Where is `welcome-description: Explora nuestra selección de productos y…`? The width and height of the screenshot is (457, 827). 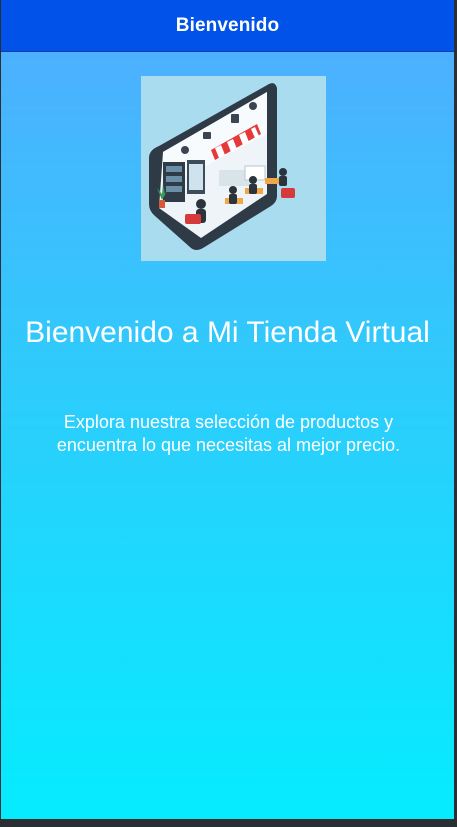
welcome-description: Explora nuestra selección de productos y… is located at coordinates (228, 433).